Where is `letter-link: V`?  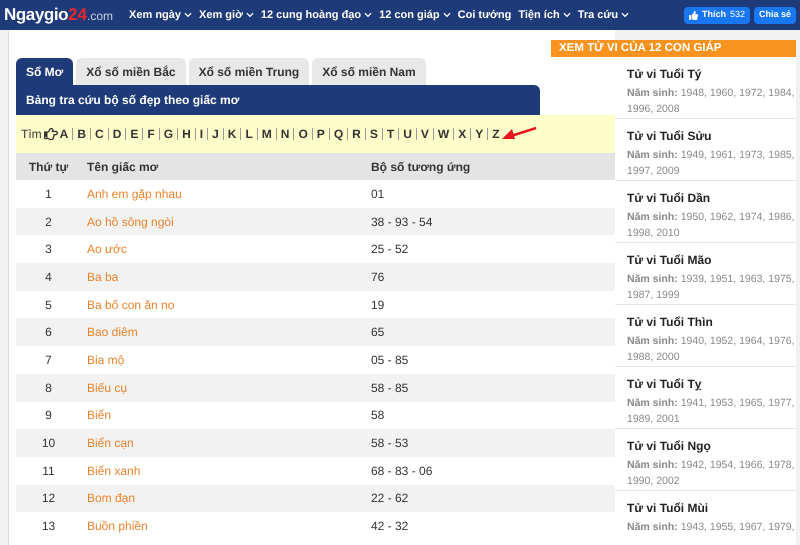 letter-link: V is located at coordinates (422, 134).